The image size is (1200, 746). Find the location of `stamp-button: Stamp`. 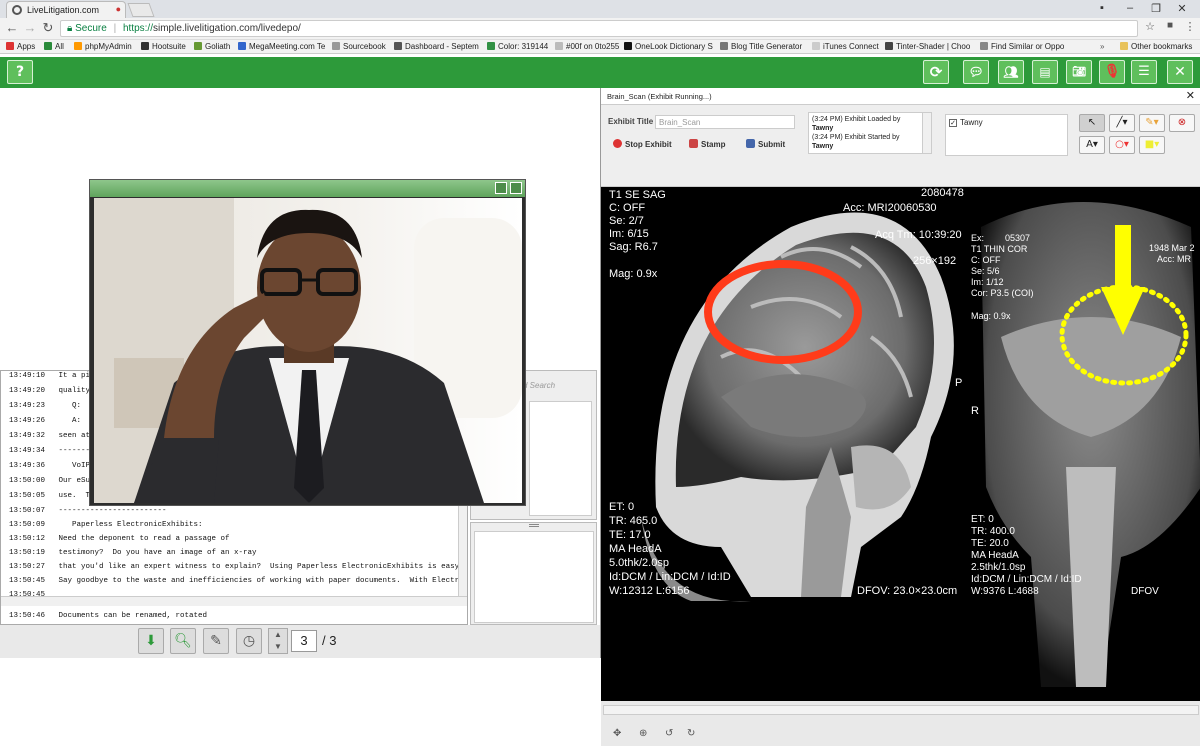

stamp-button: Stamp is located at coordinates (707, 144).